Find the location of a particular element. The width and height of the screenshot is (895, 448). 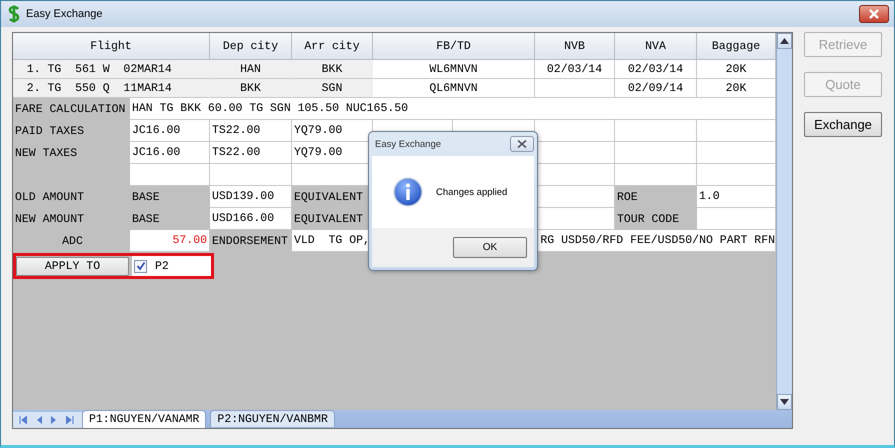

column-header: Dep city is located at coordinates (251, 46).